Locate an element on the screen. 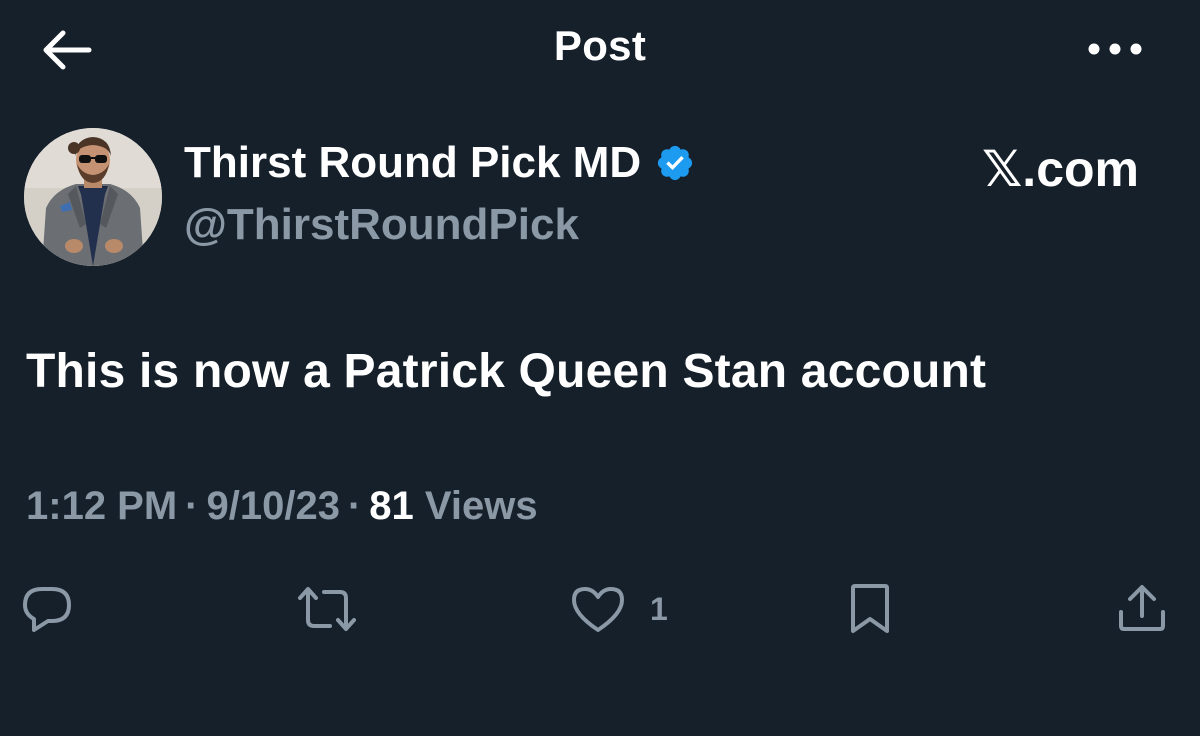 This screenshot has height=736, width=1200. repost-icon is located at coordinates (327, 609).